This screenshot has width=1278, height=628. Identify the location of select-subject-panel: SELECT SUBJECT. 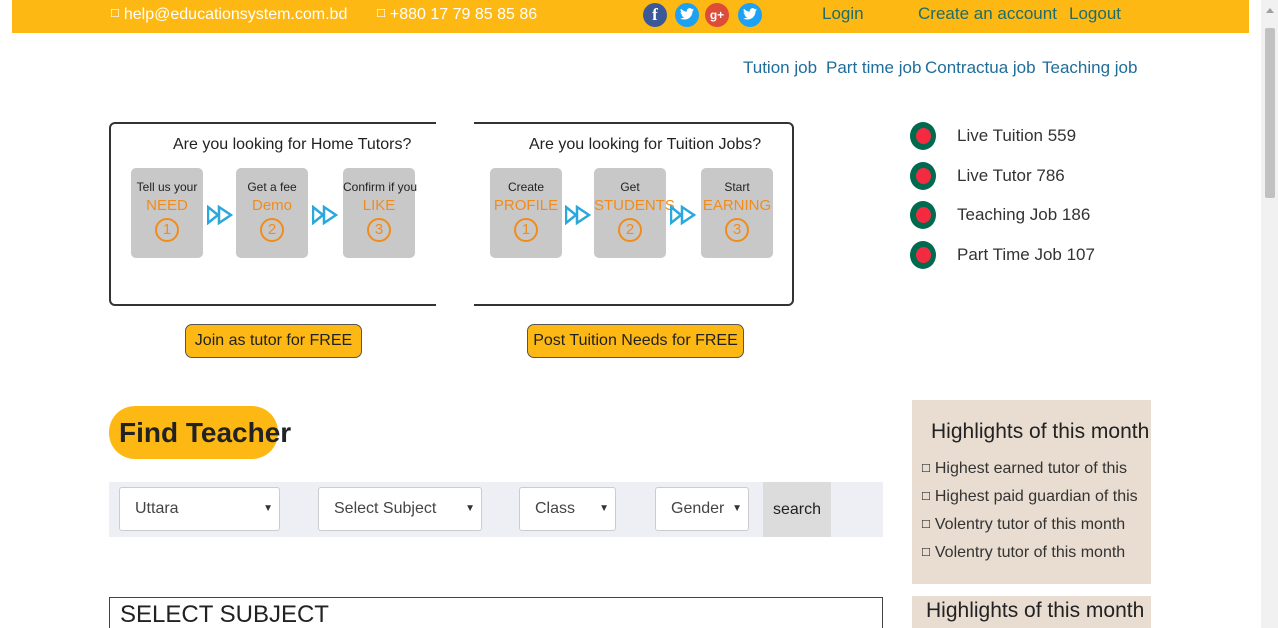
(496, 612).